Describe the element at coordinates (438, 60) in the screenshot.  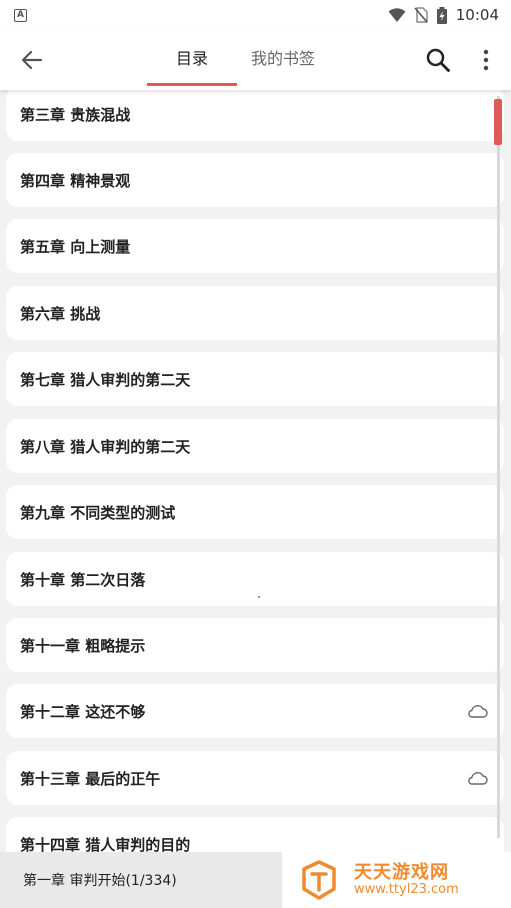
I see `search-icon` at that location.